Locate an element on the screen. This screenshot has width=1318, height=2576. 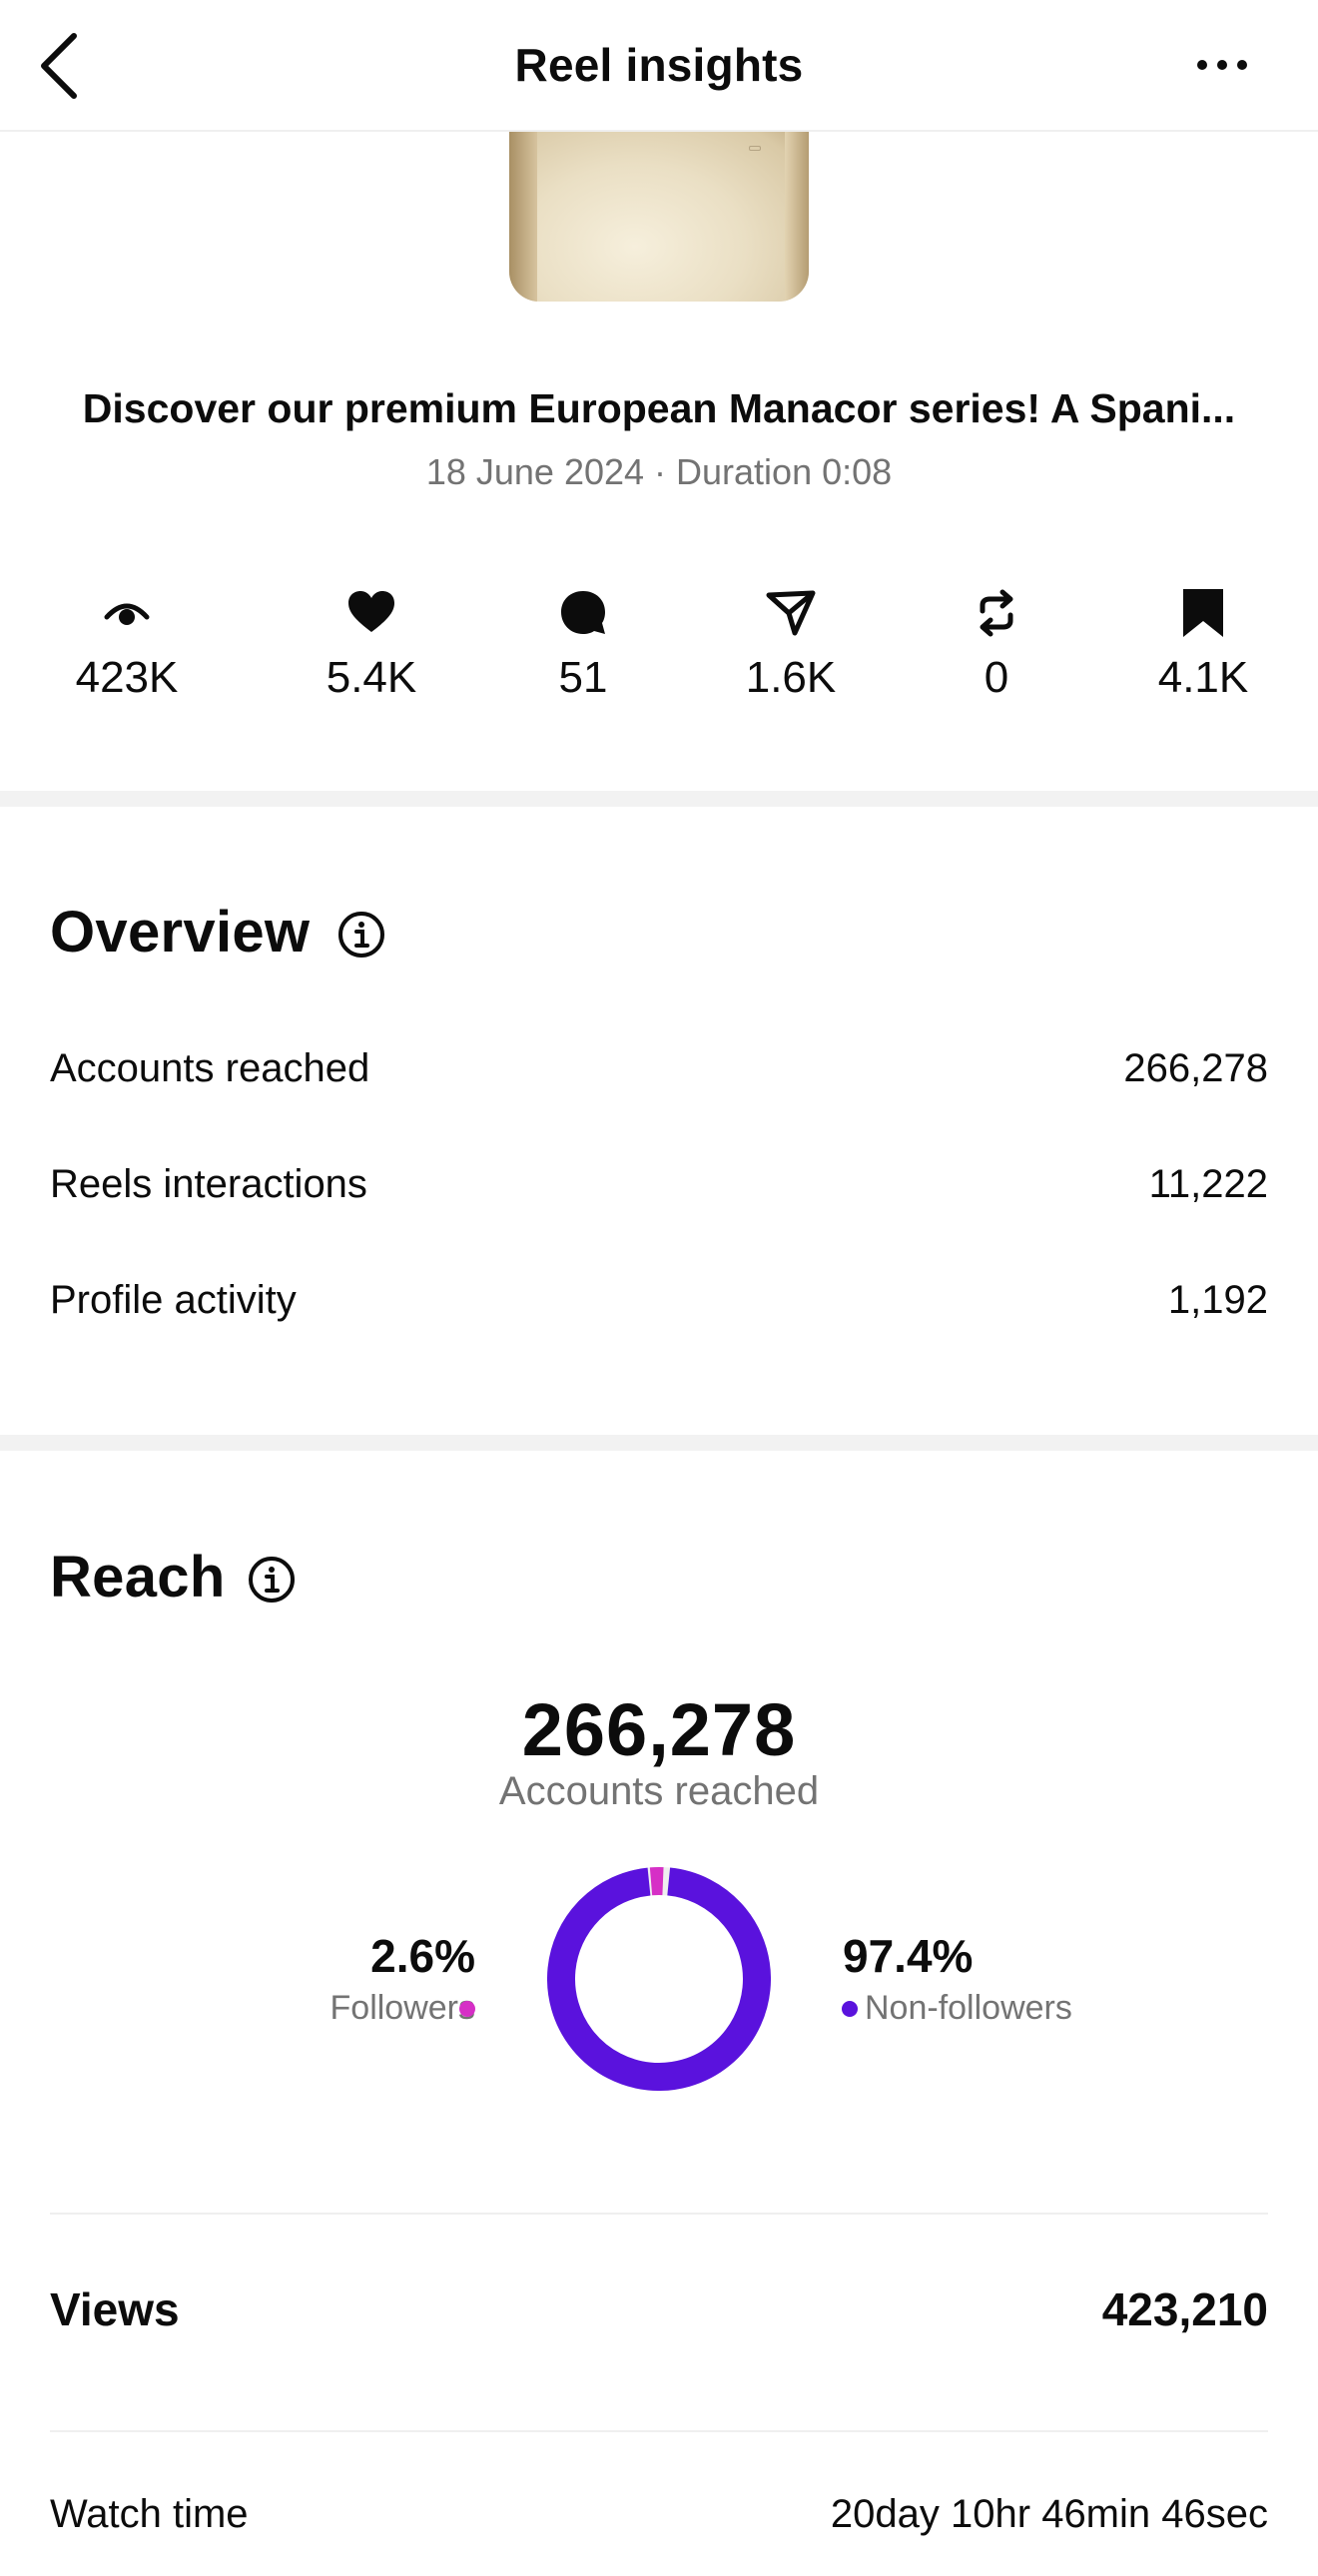
stat-likes: 5.4K is located at coordinates (371, 645).